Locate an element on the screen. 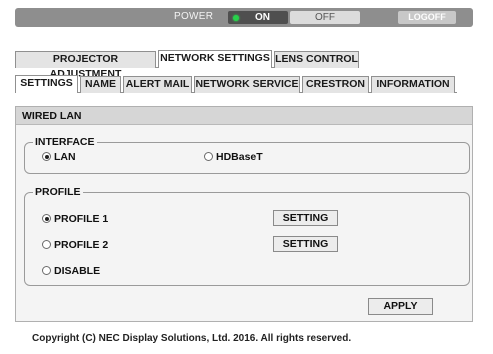 The image size is (493, 354). profile-disable-label: DISABLE is located at coordinates (77, 271).